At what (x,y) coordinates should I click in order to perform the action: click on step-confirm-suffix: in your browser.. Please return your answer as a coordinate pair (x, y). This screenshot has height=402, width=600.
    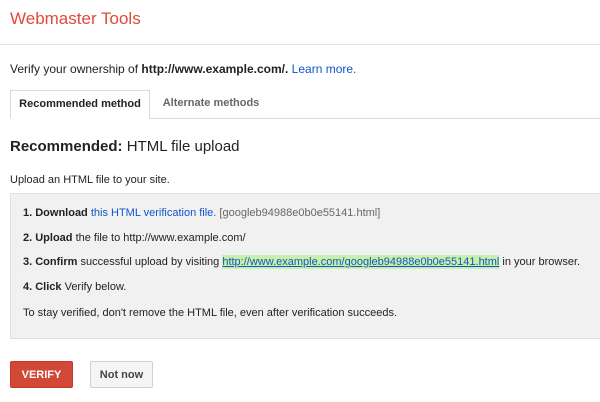
    Looking at the image, I should click on (540, 262).